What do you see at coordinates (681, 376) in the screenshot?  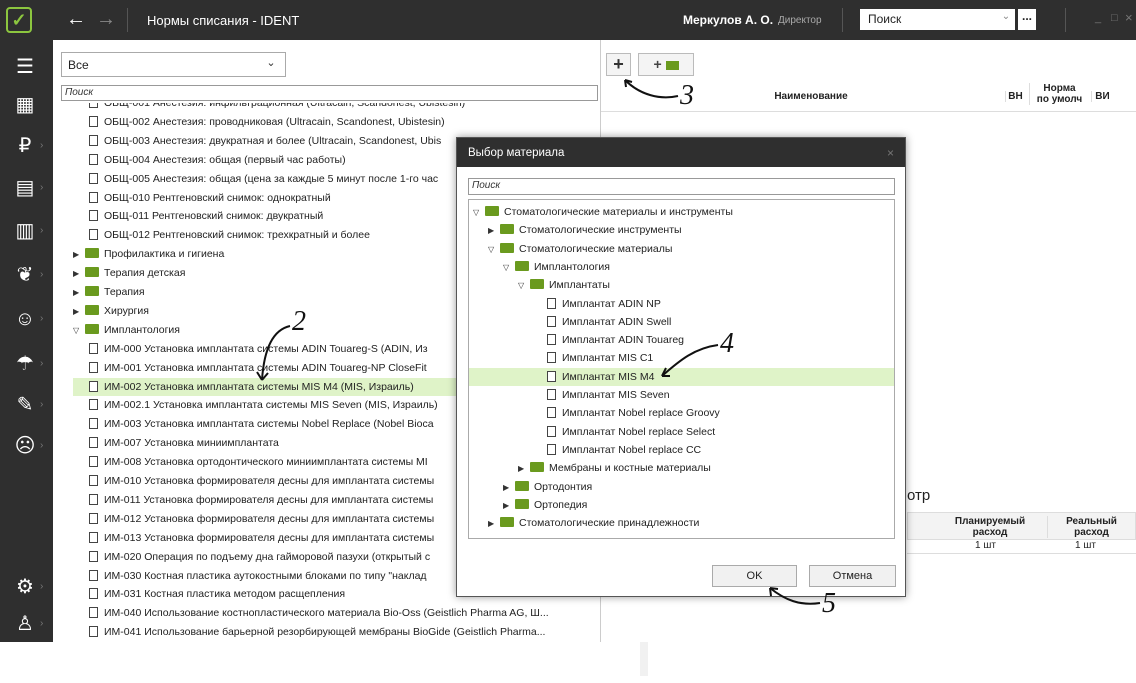 I see `material-tree-row: Имплантат MIS M4` at bounding box center [681, 376].